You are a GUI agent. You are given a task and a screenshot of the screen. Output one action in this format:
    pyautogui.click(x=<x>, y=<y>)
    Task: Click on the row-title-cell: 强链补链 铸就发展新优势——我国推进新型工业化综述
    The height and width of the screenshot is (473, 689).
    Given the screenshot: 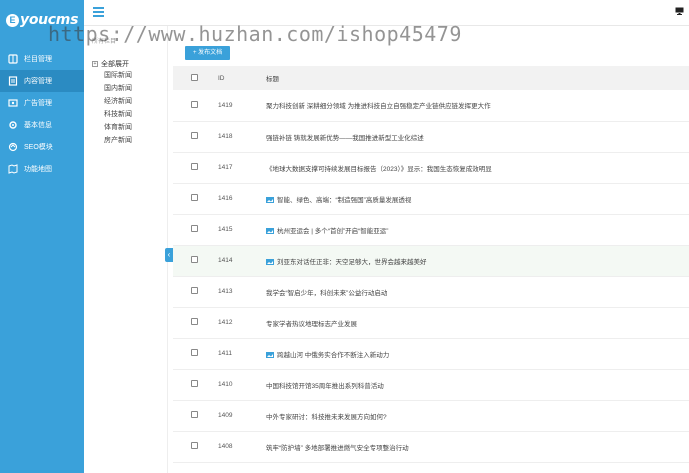 What is the action you would take?
    pyautogui.click(x=477, y=136)
    